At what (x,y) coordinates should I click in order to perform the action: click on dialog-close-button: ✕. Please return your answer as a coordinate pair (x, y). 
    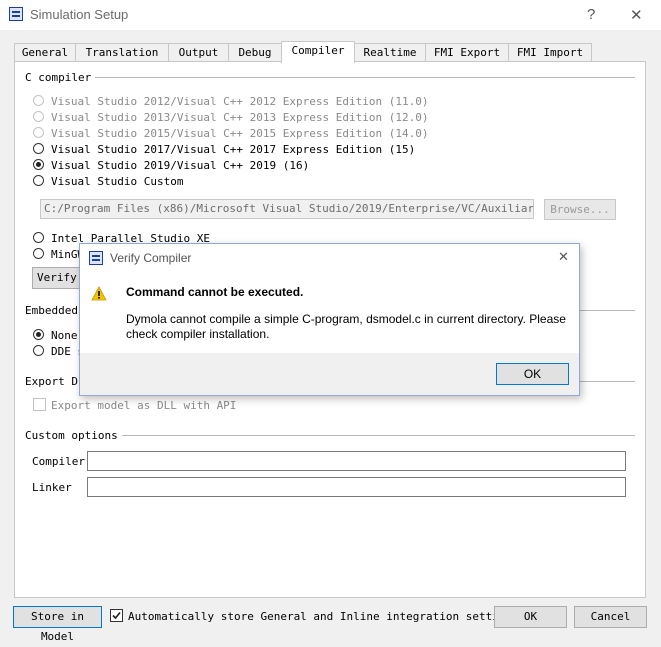
    Looking at the image, I should click on (563, 257).